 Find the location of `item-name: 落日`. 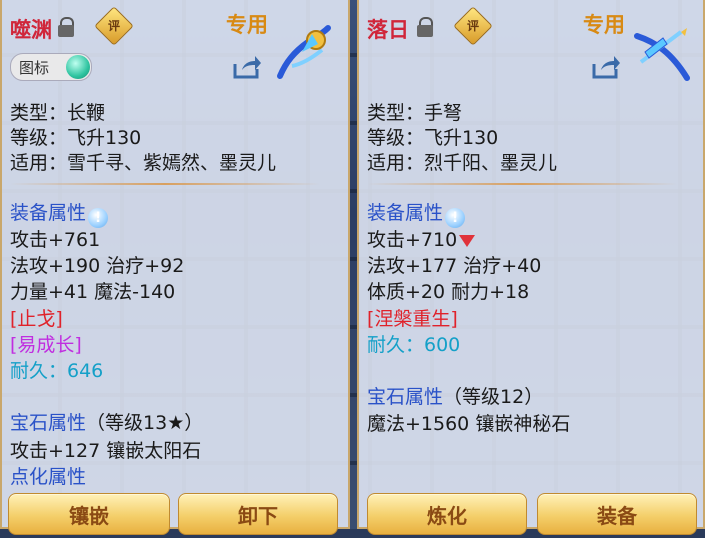

item-name: 落日 is located at coordinates (388, 30).